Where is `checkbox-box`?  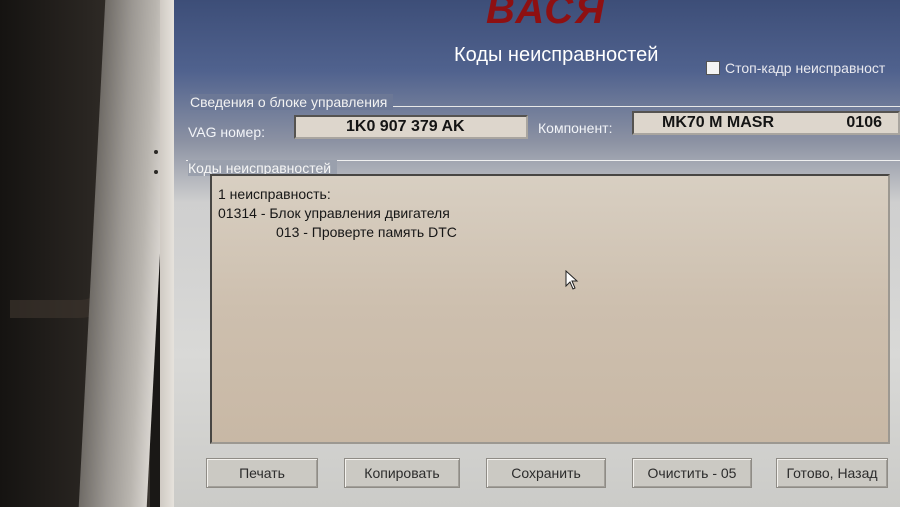 checkbox-box is located at coordinates (713, 68).